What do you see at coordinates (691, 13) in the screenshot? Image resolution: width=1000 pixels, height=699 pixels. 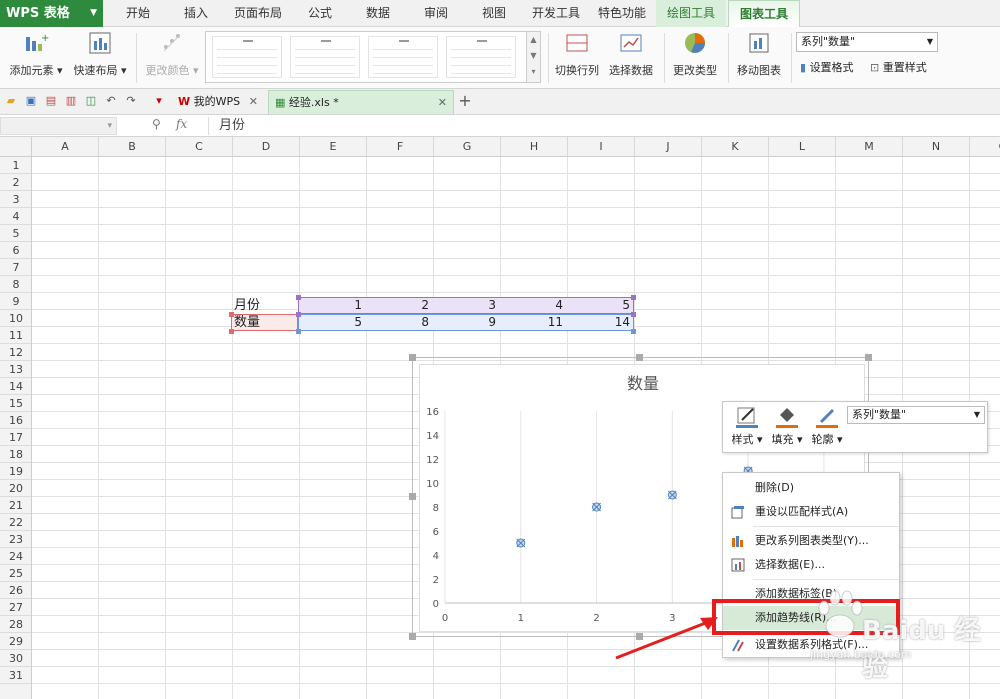 I see `tab-drawing-tools: 绘图工具` at bounding box center [691, 13].